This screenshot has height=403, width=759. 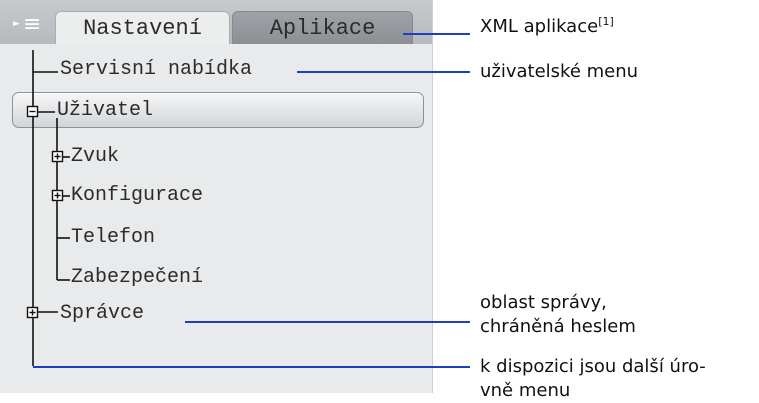 What do you see at coordinates (525, 390) in the screenshot?
I see `callout-dalsi-urovne-2: vně menu` at bounding box center [525, 390].